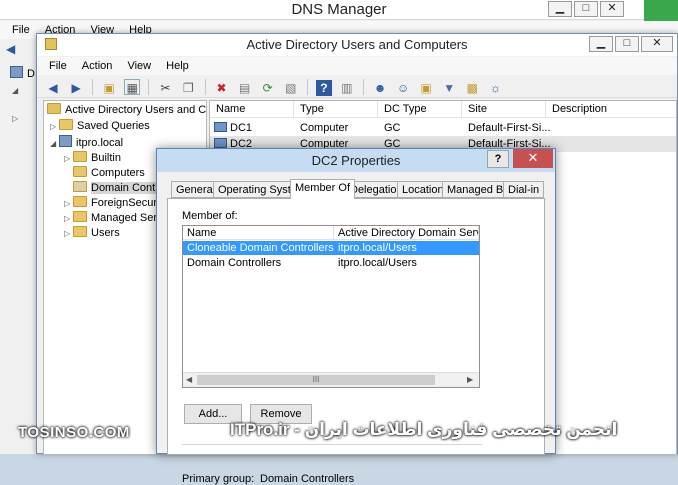 This screenshot has height=485, width=678. Describe the element at coordinates (356, 160) in the screenshot. I see `dialog-titlebar: DC2 Properties ? ✕` at that location.